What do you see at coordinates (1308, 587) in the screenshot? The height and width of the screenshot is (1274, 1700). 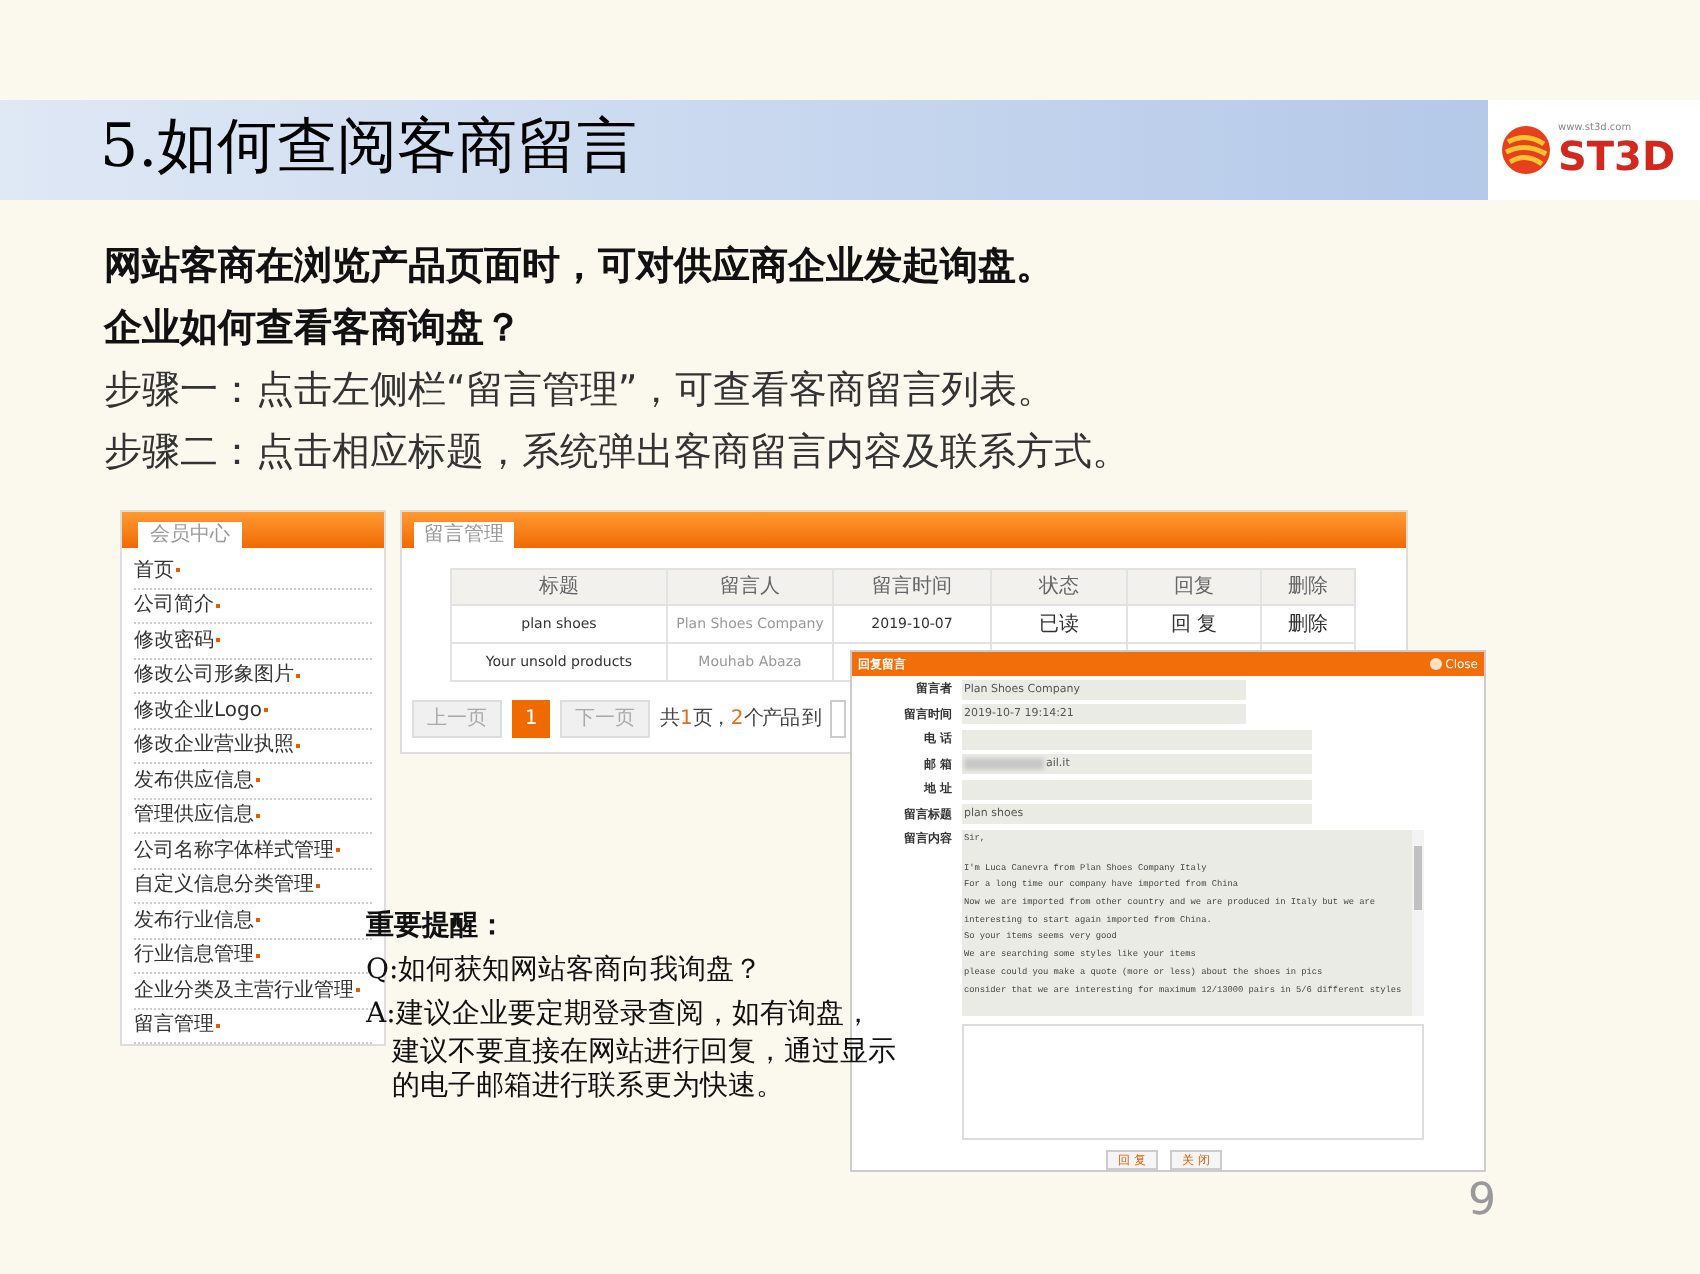 I see `column-header: 删除` at bounding box center [1308, 587].